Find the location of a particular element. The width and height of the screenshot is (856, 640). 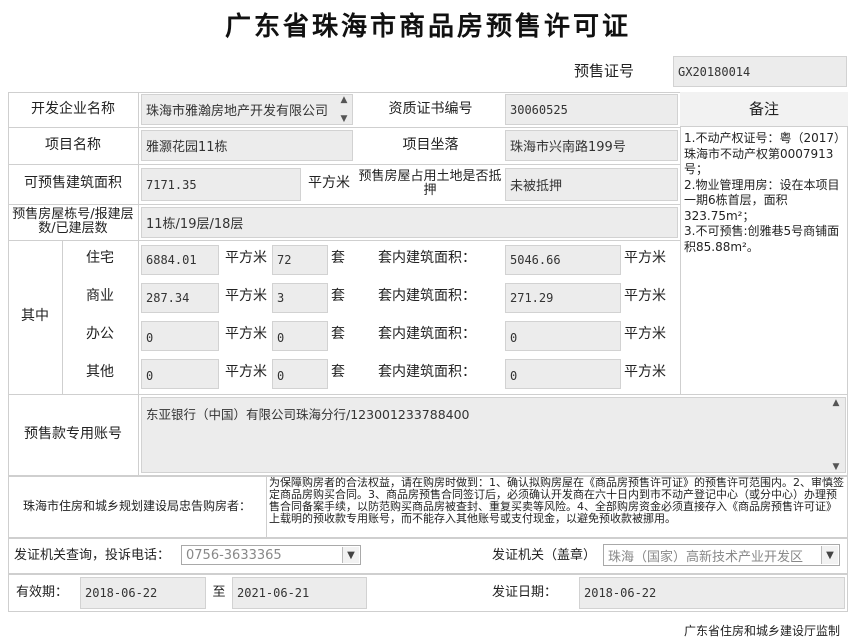

validity-to-field: 2021-06-21 is located at coordinates (299, 593).